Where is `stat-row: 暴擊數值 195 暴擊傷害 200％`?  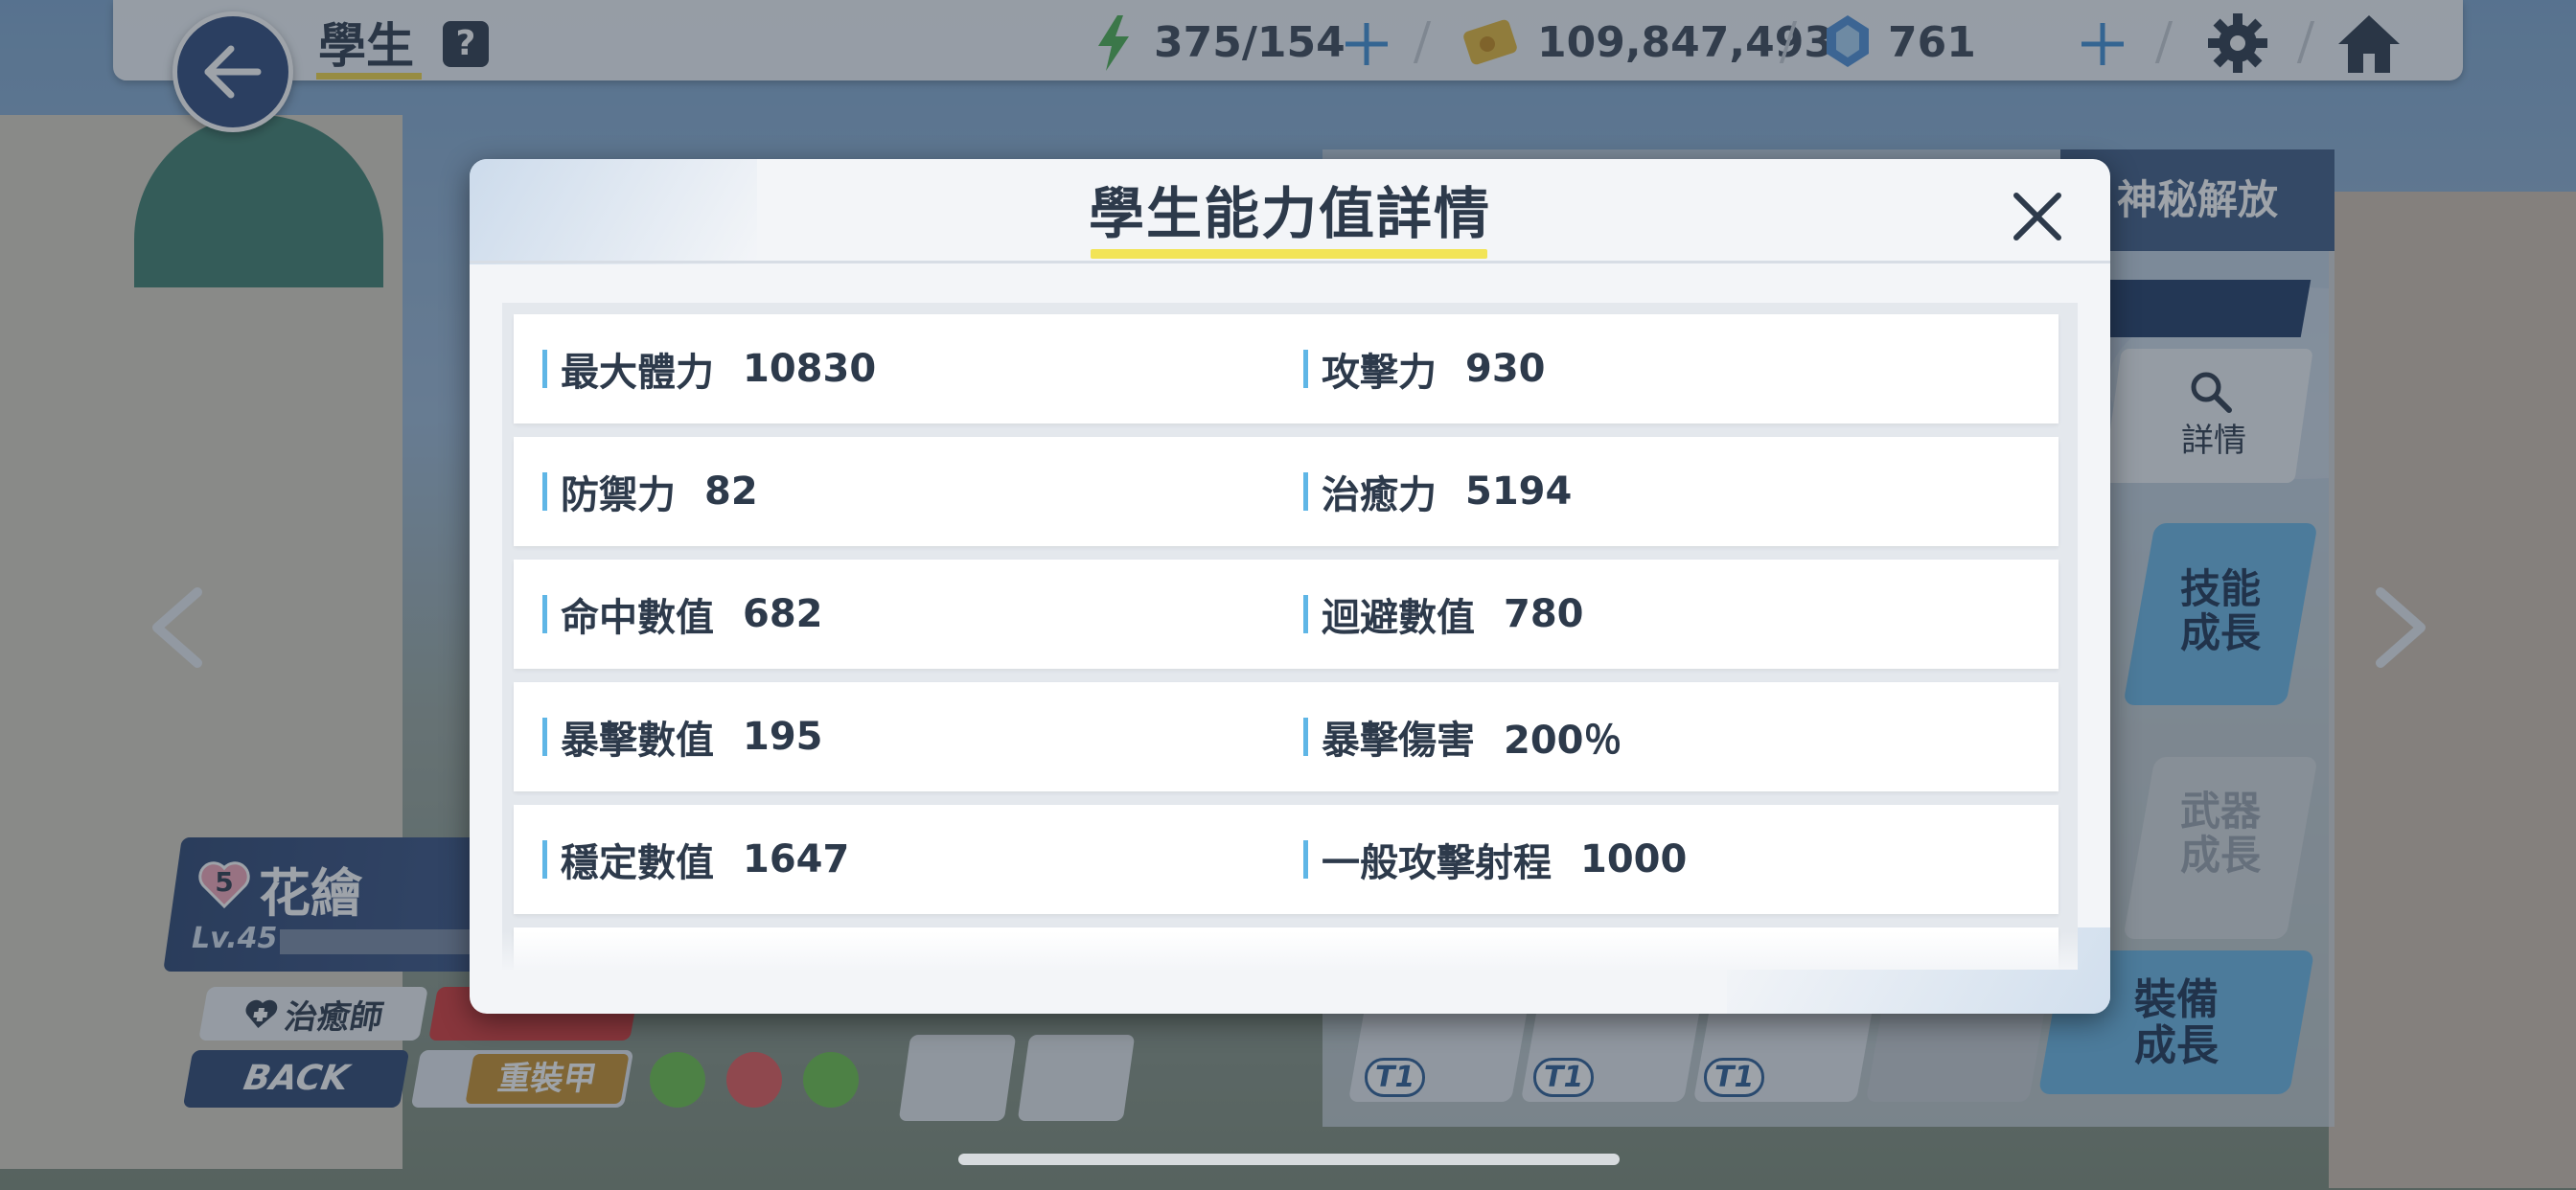
stat-row: 暴擊數值 195 暴擊傷害 200％ is located at coordinates (1286, 736).